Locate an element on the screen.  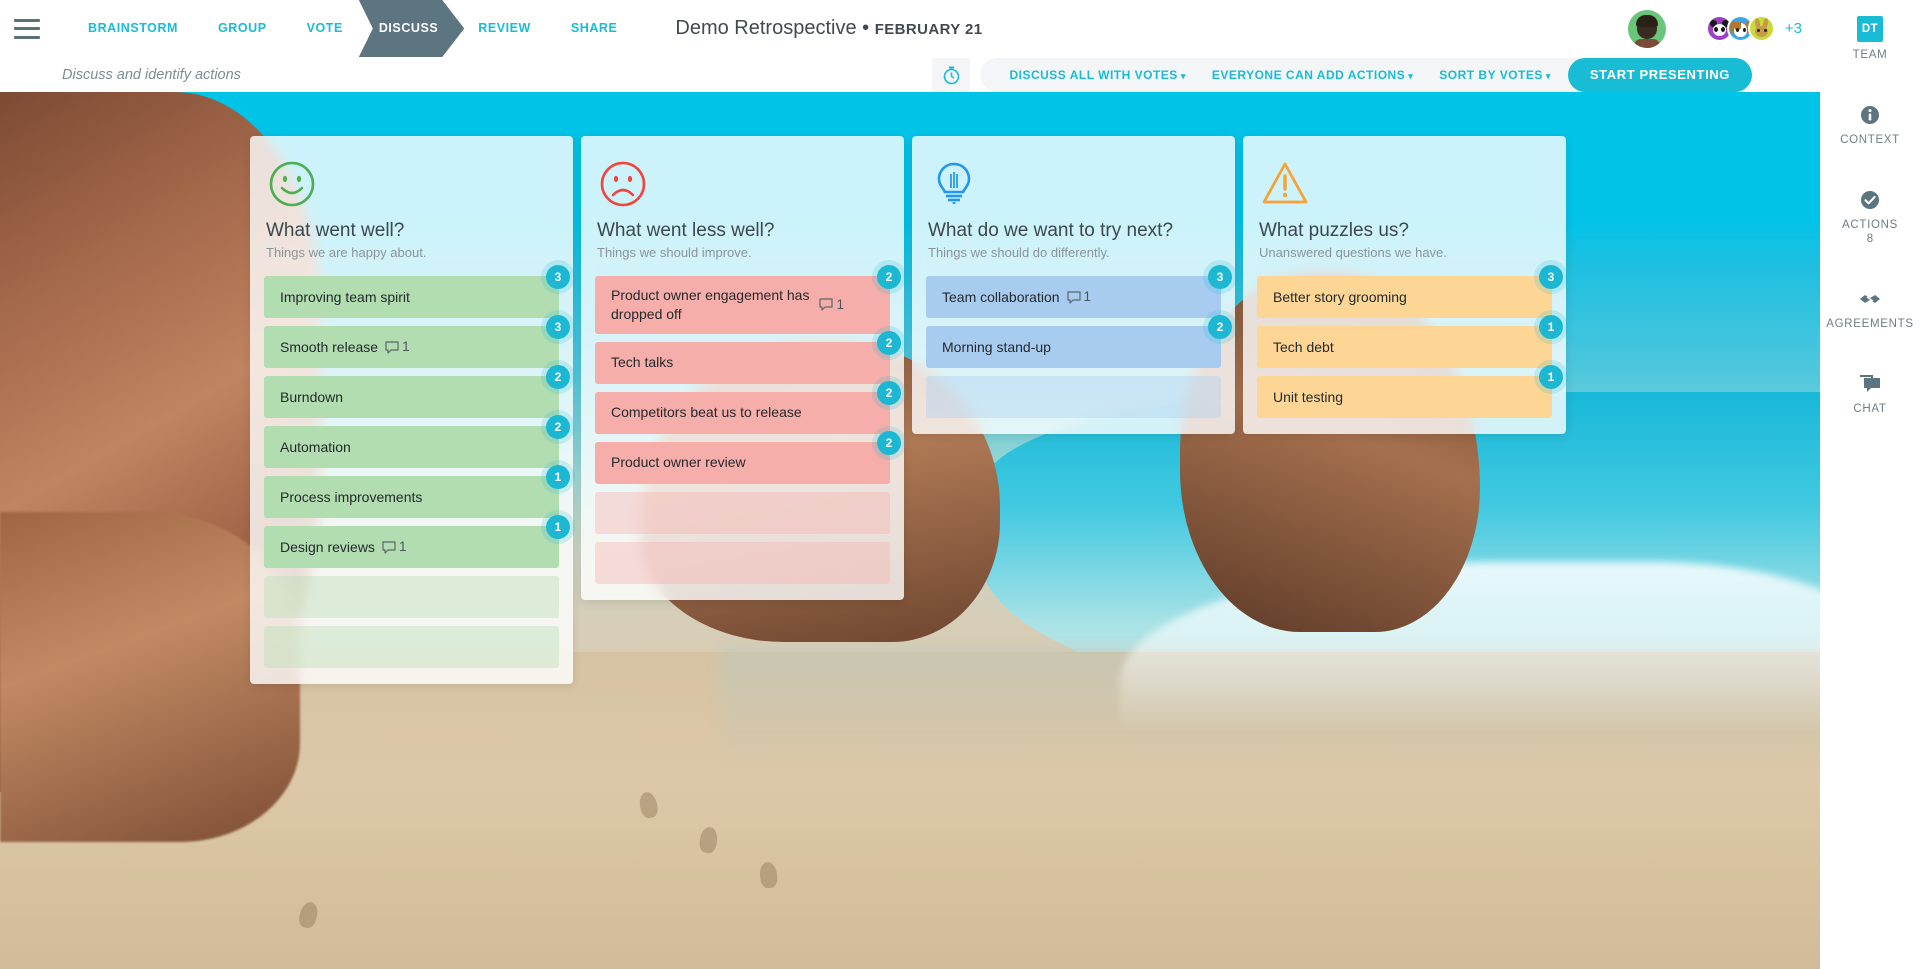
stopwatch-icon is located at coordinates (951, 75).